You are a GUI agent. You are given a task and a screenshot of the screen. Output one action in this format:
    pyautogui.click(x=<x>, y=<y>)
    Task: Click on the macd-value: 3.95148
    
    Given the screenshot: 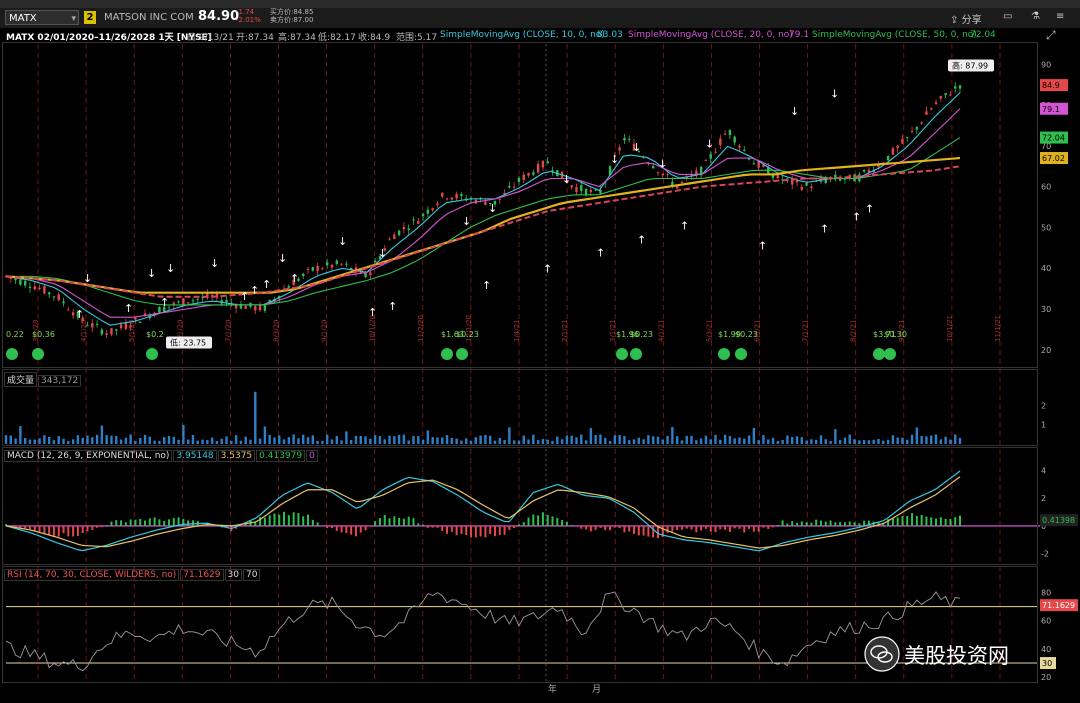 What is the action you would take?
    pyautogui.click(x=195, y=456)
    